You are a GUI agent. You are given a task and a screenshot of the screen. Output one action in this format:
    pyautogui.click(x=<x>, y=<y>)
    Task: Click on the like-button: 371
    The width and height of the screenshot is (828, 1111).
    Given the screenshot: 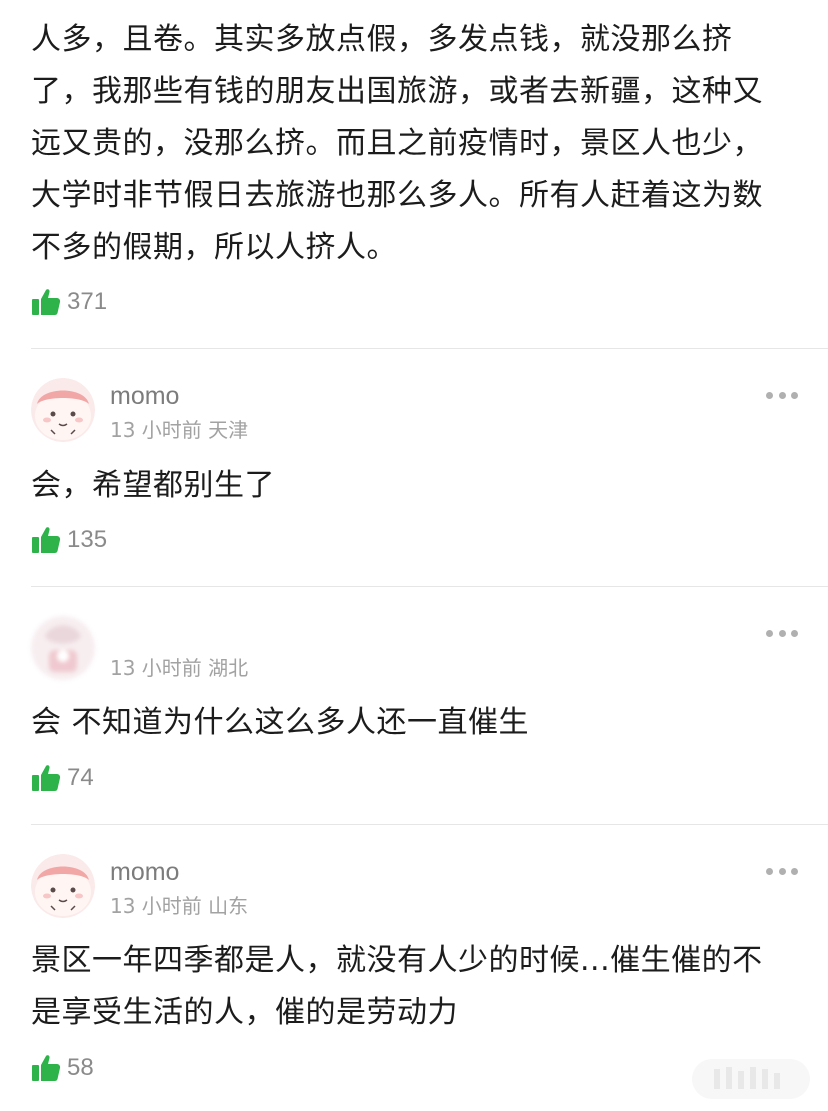 What is the action you would take?
    pyautogui.click(x=69, y=302)
    